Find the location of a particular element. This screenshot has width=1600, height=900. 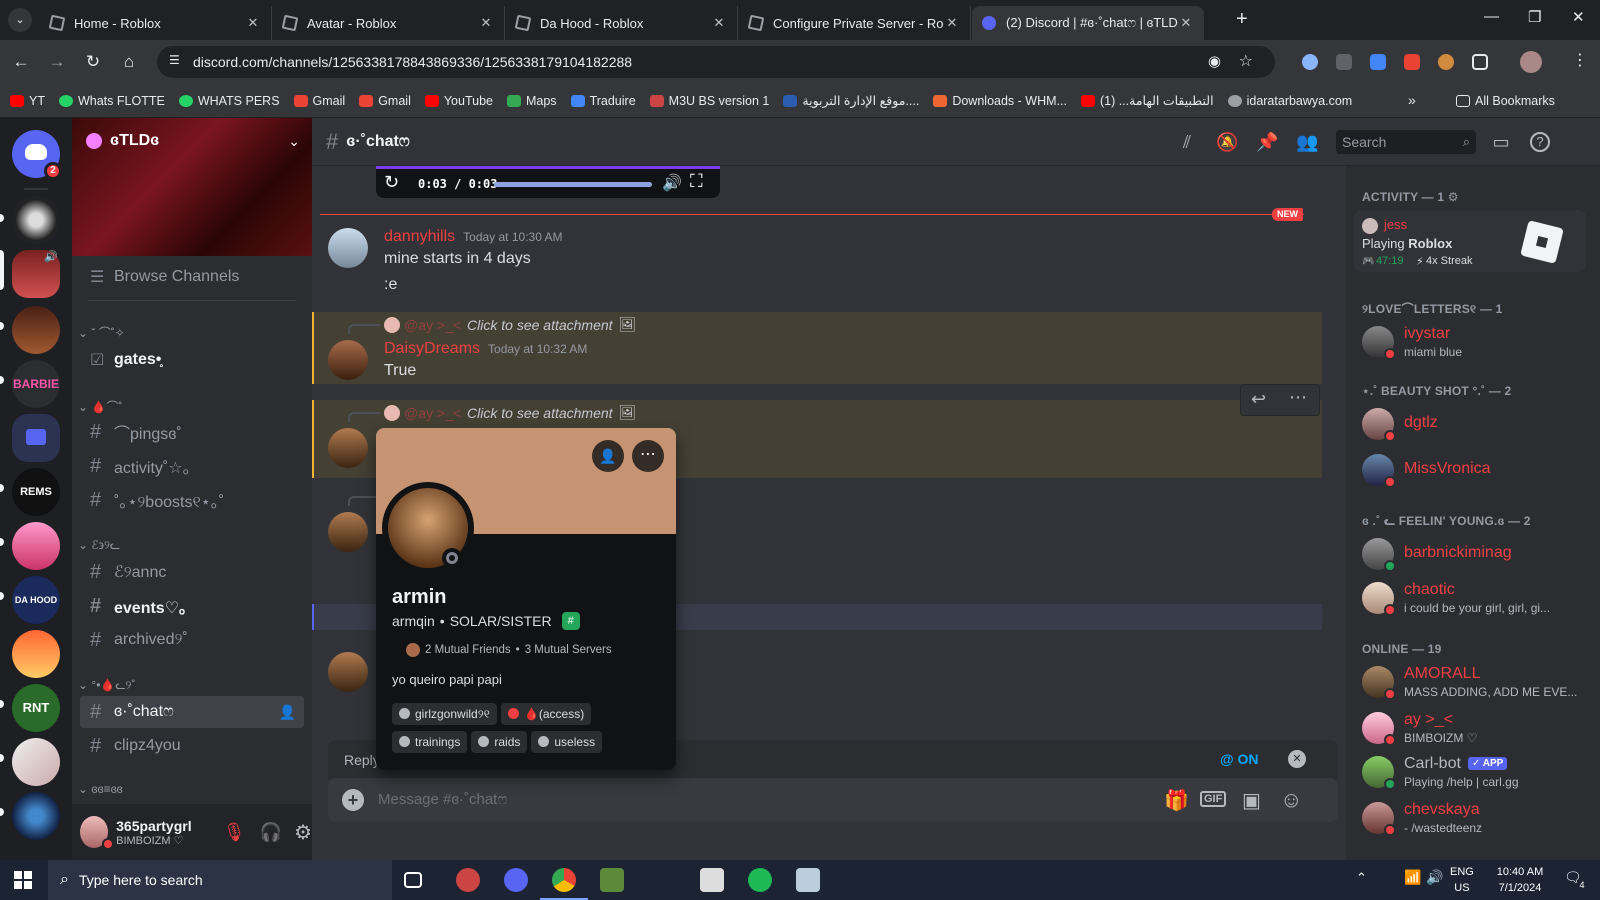

discord-taskbar-icon is located at coordinates (516, 880).